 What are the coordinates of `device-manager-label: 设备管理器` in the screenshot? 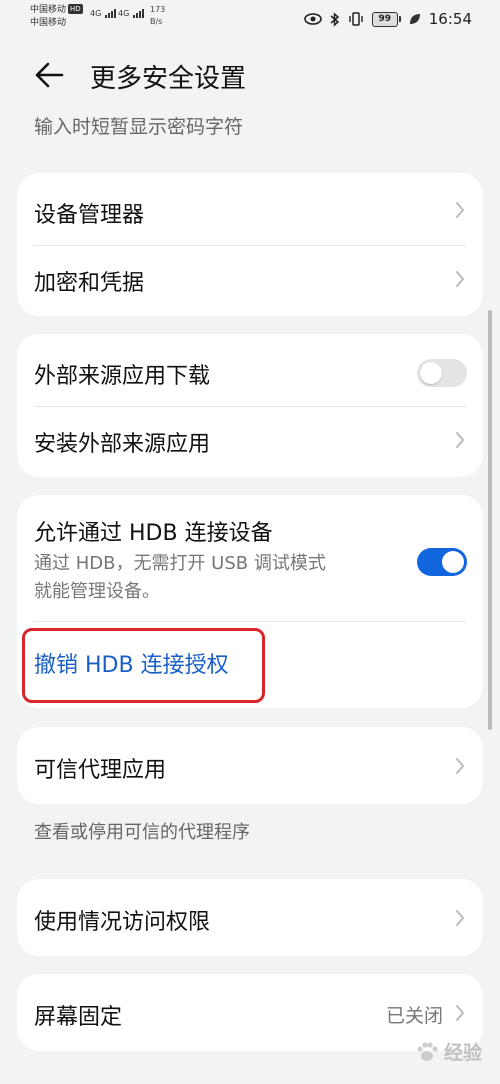 It's located at (89, 215).